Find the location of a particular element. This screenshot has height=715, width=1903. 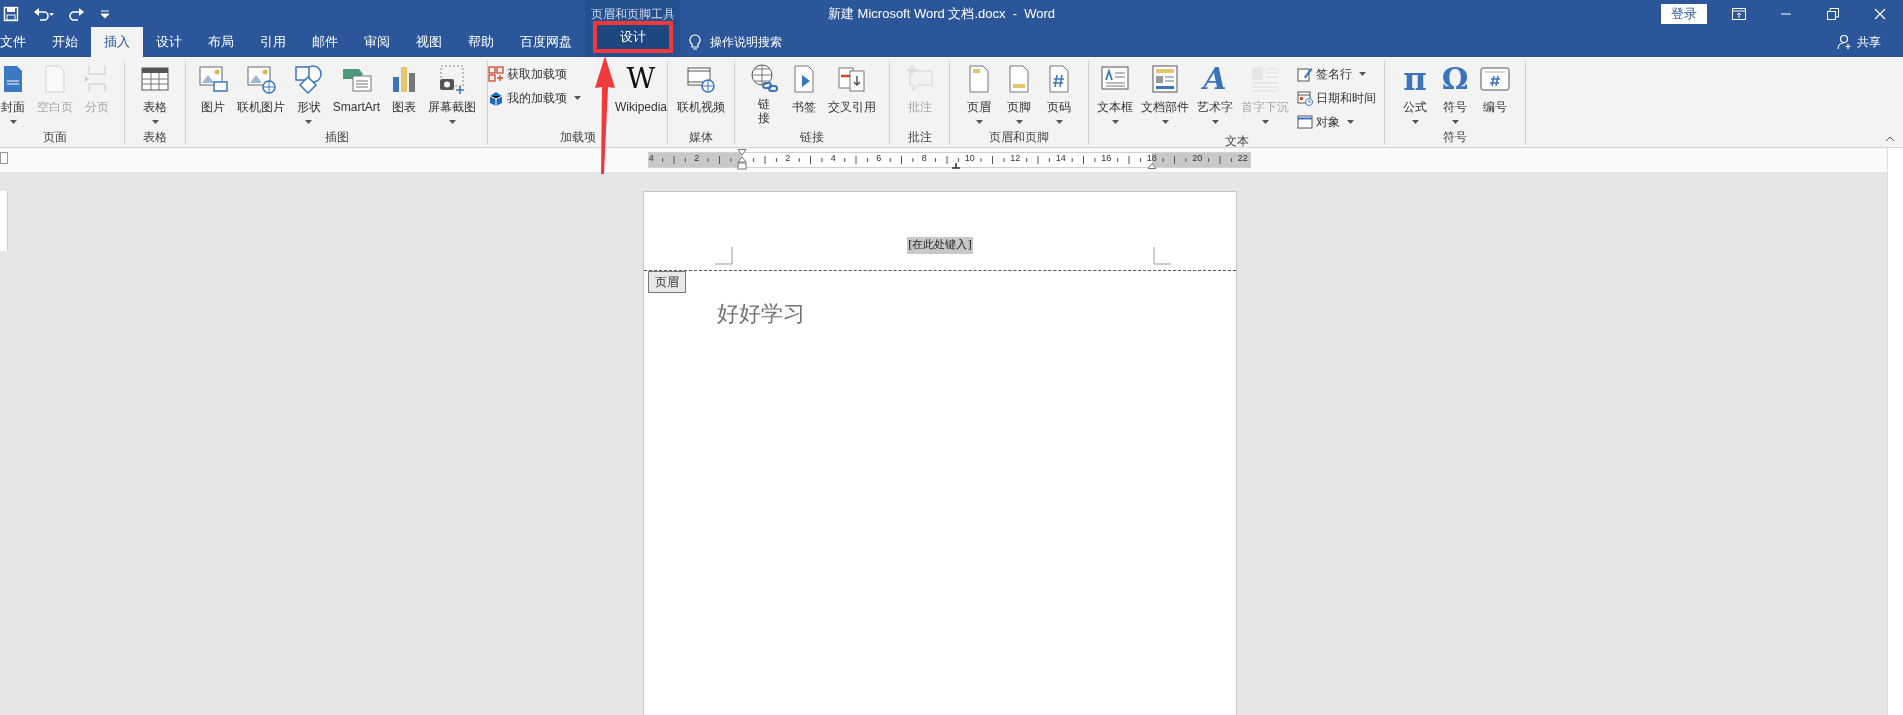

ribbon-button: A 艺术字 is located at coordinates (1215, 93).